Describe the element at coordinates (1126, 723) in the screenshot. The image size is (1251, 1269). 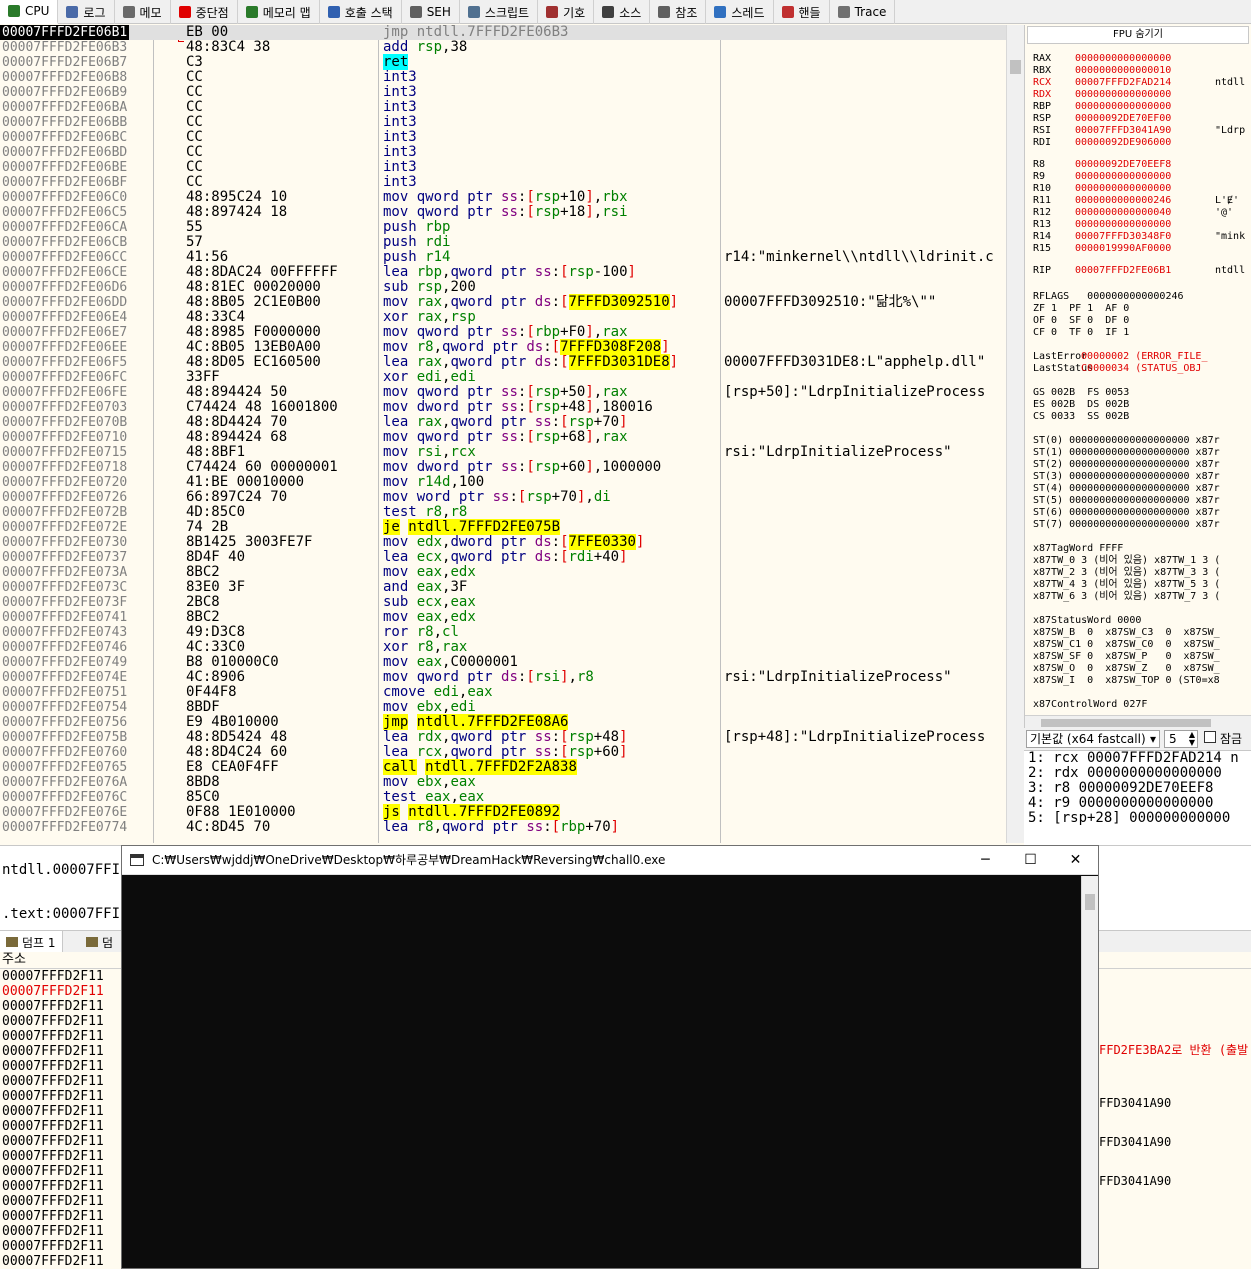
I see `scrollbar-thumb` at that location.